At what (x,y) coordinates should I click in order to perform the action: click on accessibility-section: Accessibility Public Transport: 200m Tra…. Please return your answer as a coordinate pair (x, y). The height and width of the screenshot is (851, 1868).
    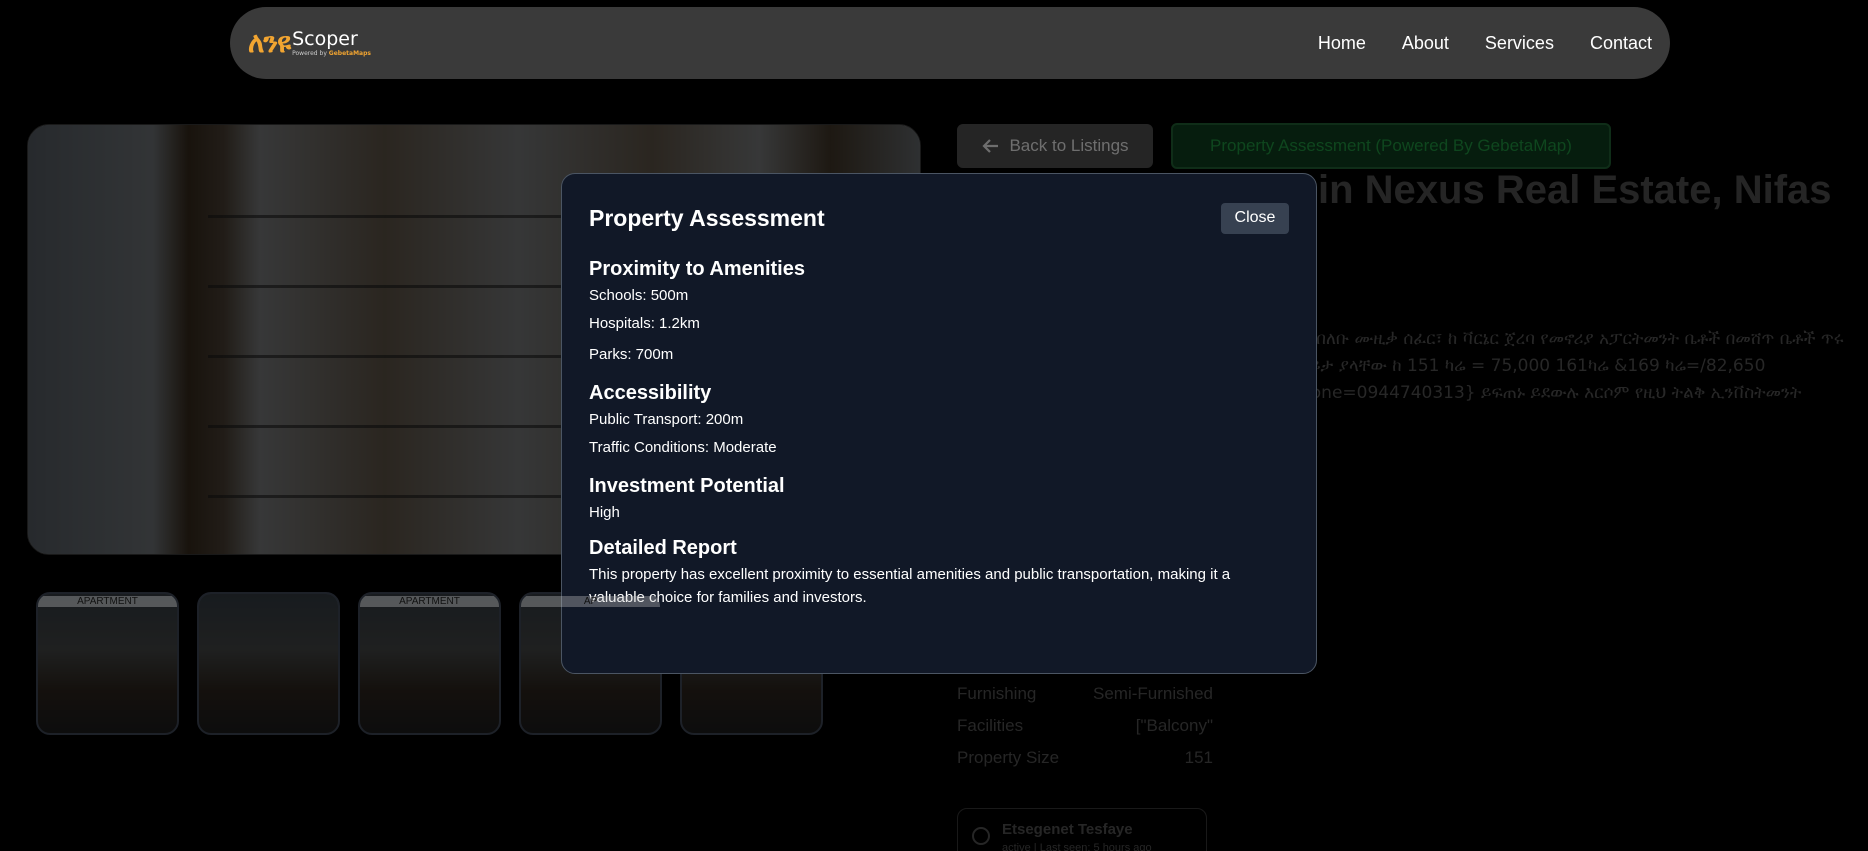
    Looking at the image, I should click on (939, 422).